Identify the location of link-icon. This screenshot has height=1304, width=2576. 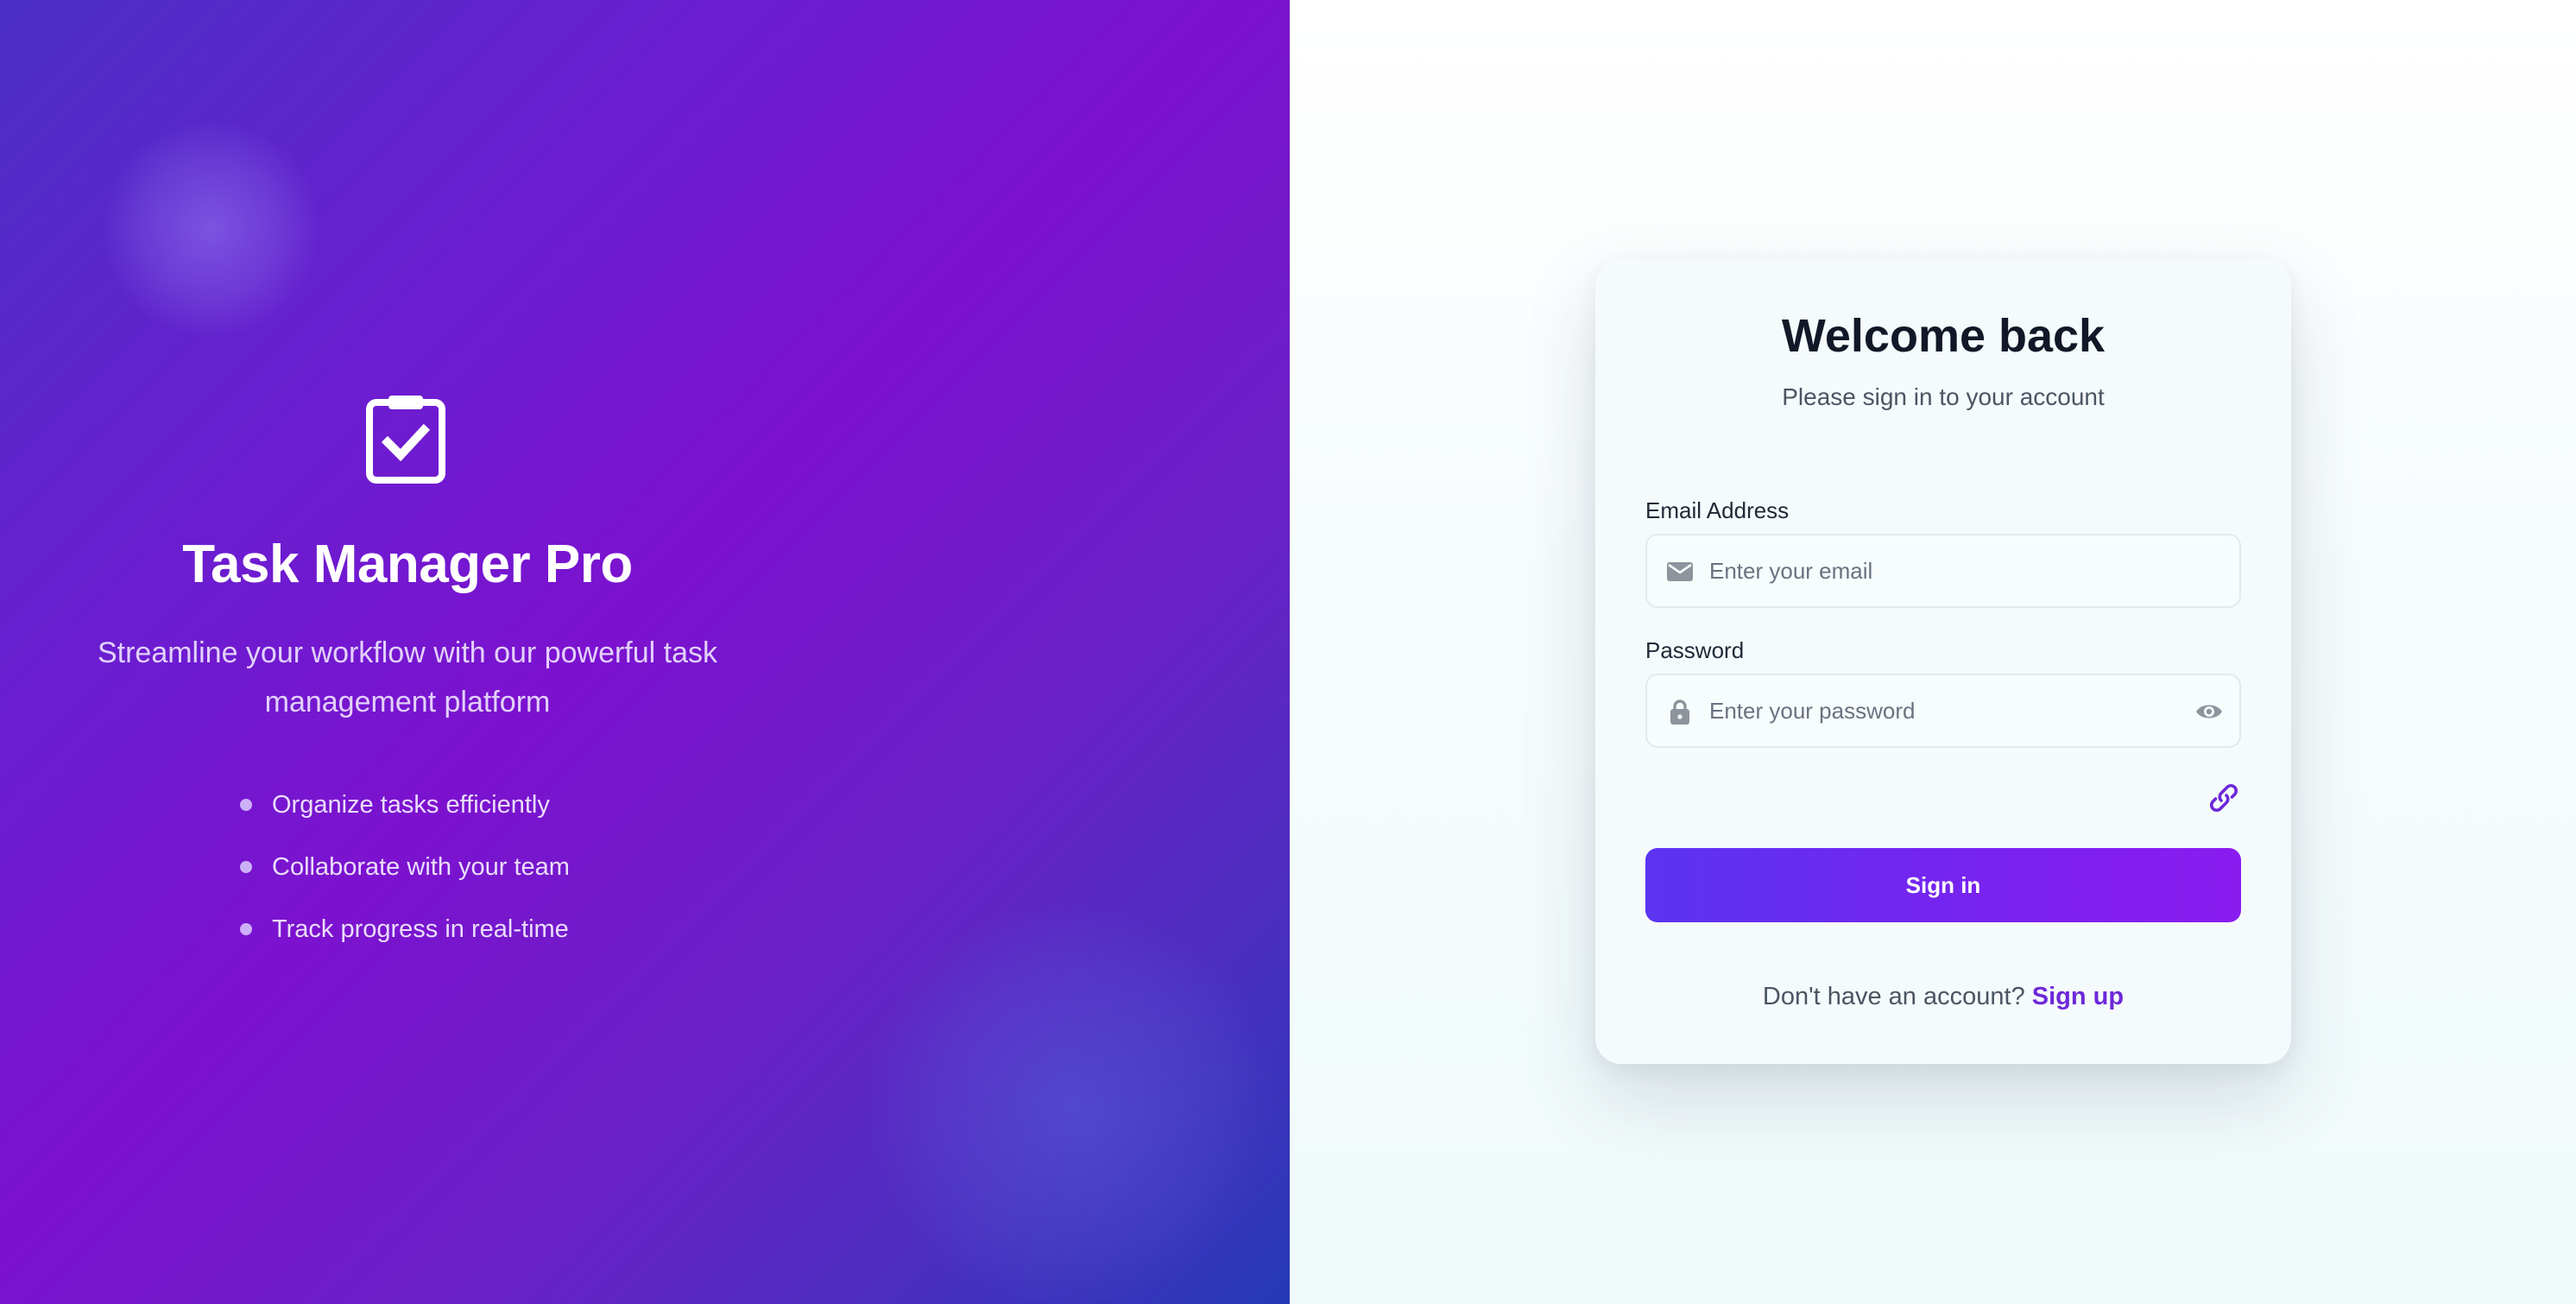
(2224, 798).